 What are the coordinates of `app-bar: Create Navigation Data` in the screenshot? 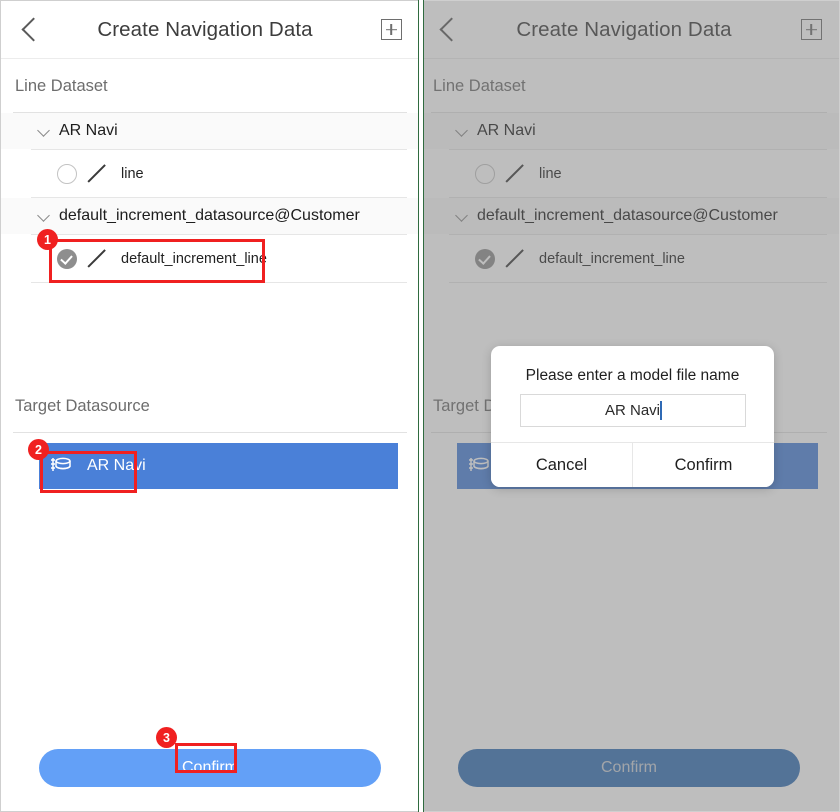 It's located at (210, 30).